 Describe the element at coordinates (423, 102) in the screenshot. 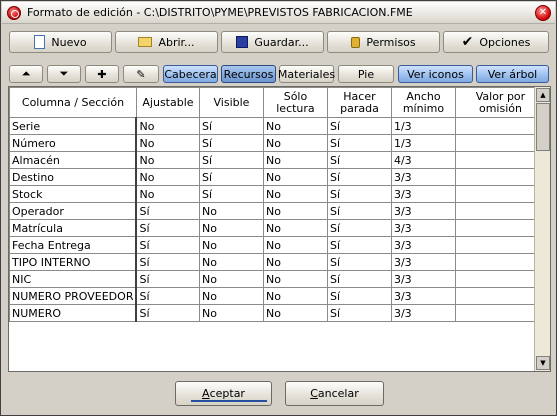

I see `header-ancho-minimo: Ancho mínimo` at that location.